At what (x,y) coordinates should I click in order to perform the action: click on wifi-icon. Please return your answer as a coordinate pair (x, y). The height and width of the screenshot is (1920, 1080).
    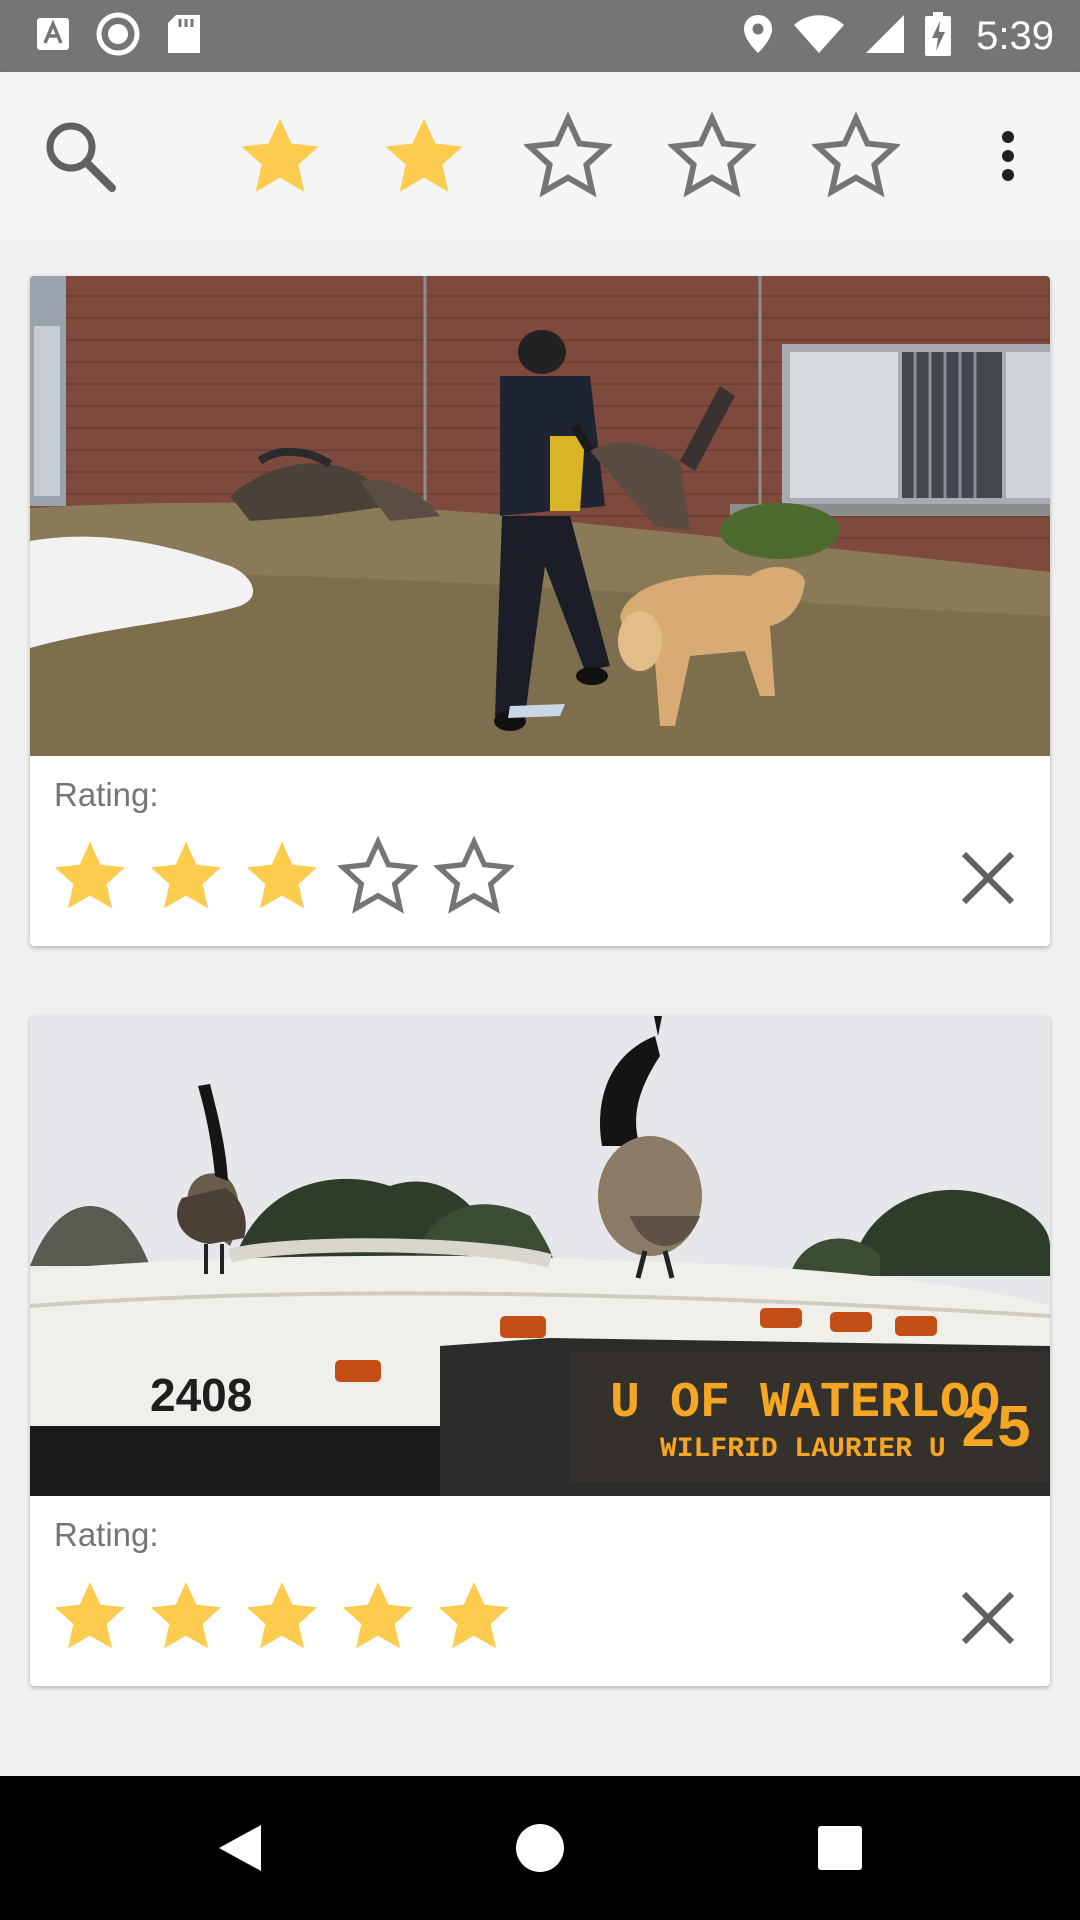
    Looking at the image, I should click on (819, 36).